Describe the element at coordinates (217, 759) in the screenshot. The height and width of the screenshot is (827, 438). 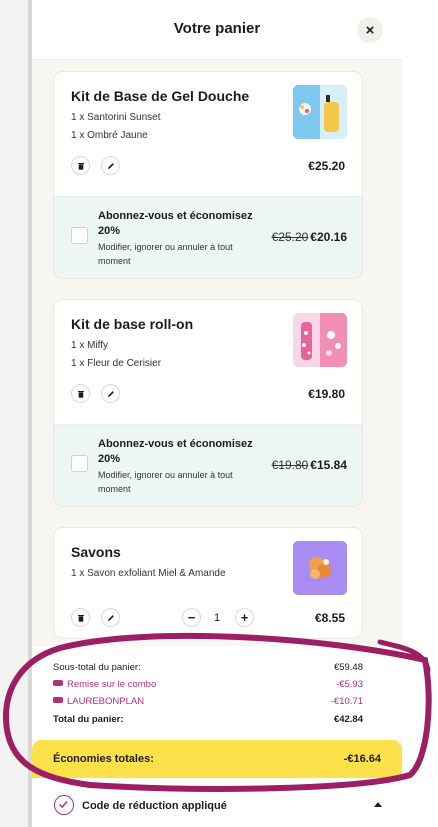
I see `total-savings-banner: Économies totales: -€16.64` at that location.